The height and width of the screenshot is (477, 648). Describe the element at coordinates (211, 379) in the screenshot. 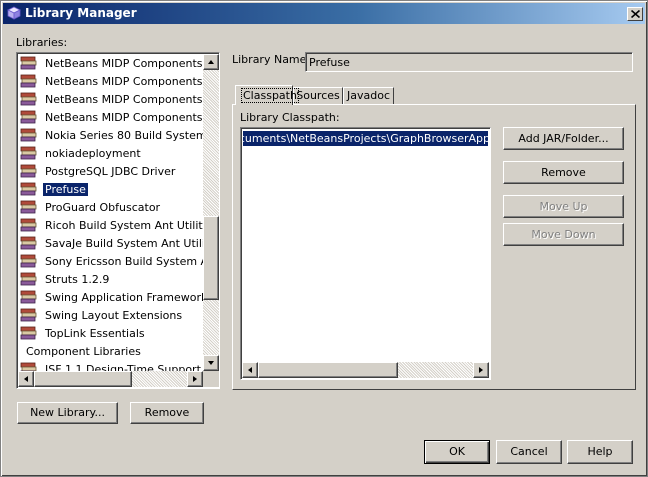

I see `scroll-corner` at that location.